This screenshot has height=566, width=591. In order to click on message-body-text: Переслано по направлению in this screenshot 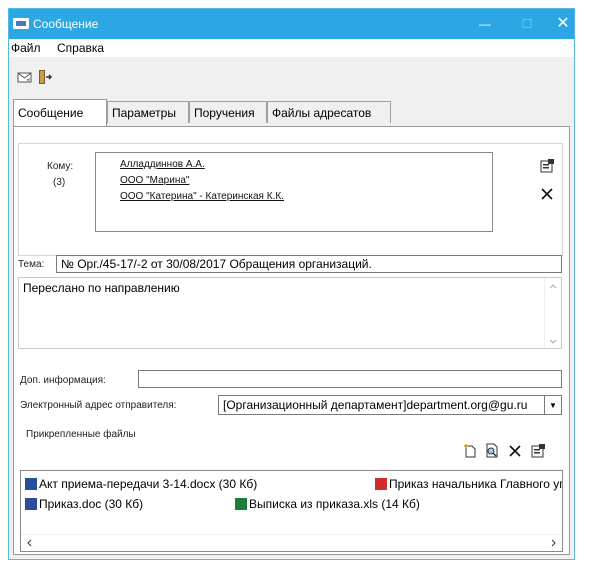, I will do `click(101, 288)`.